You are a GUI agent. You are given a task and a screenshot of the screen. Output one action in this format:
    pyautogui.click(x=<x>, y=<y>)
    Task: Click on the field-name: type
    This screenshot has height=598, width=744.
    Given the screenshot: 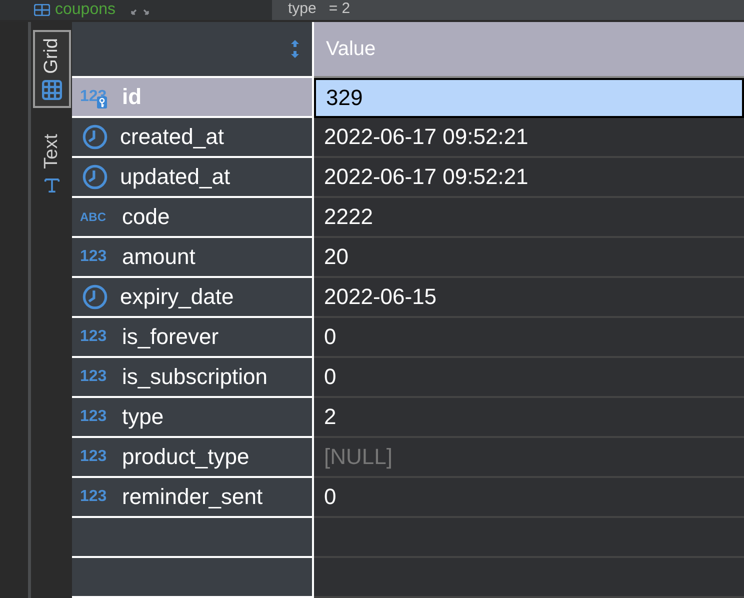 What is the action you would take?
    pyautogui.click(x=143, y=417)
    